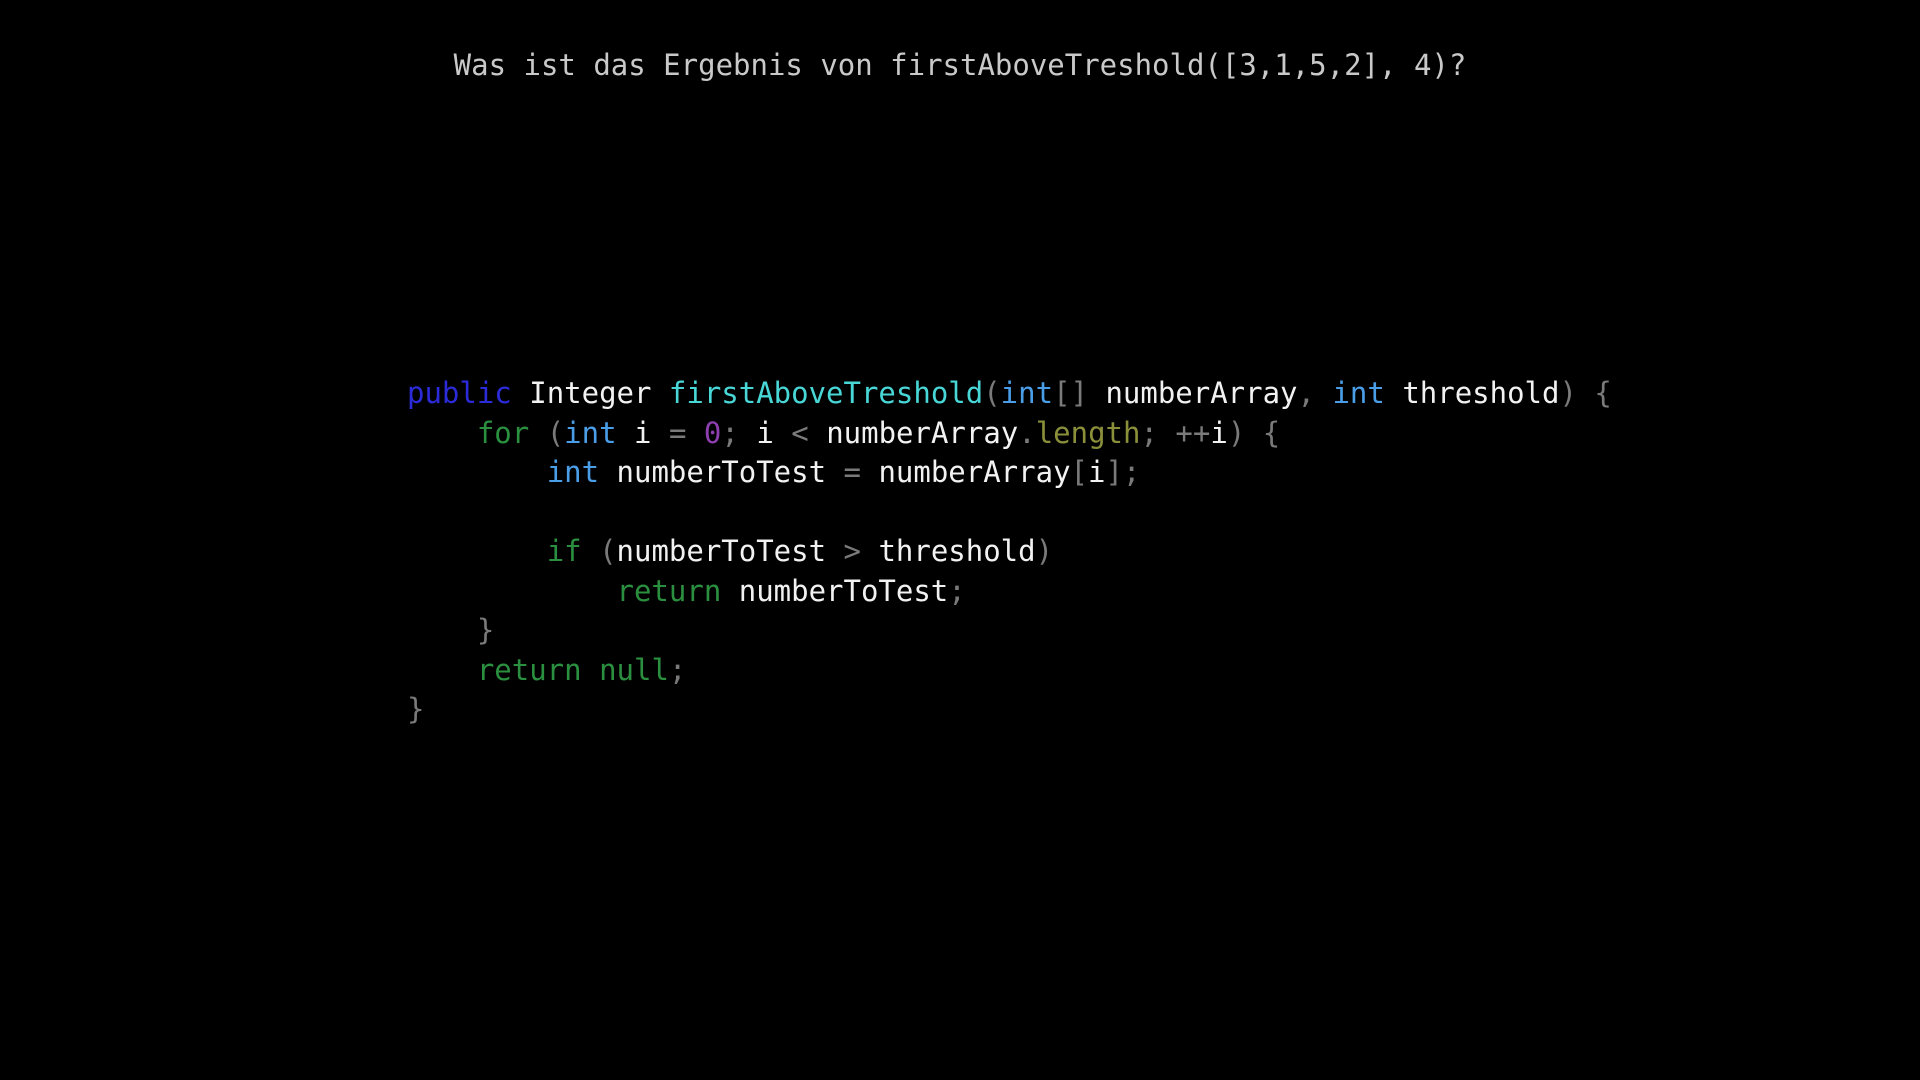  I want to click on code-token-keyword: for, so click(503, 432).